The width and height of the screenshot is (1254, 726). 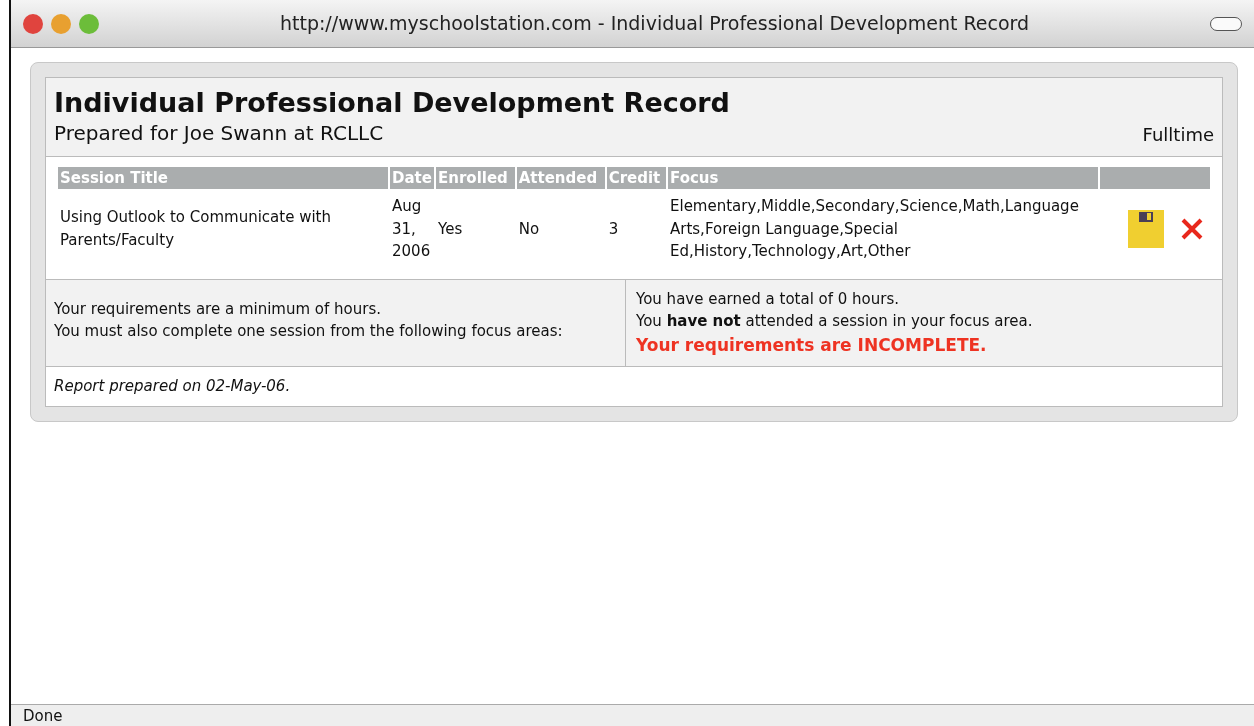 I want to click on toolbar-toggle-button, so click(x=1226, y=23).